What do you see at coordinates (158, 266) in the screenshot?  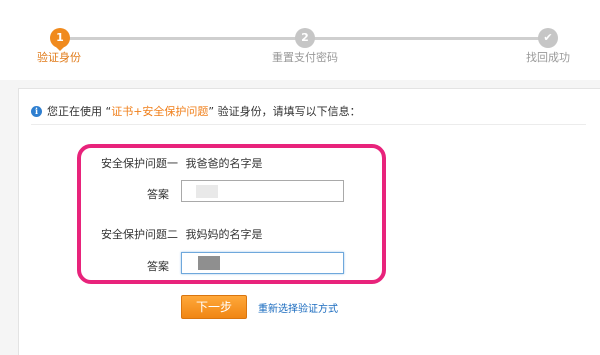 I see `answer-2-label: 答案` at bounding box center [158, 266].